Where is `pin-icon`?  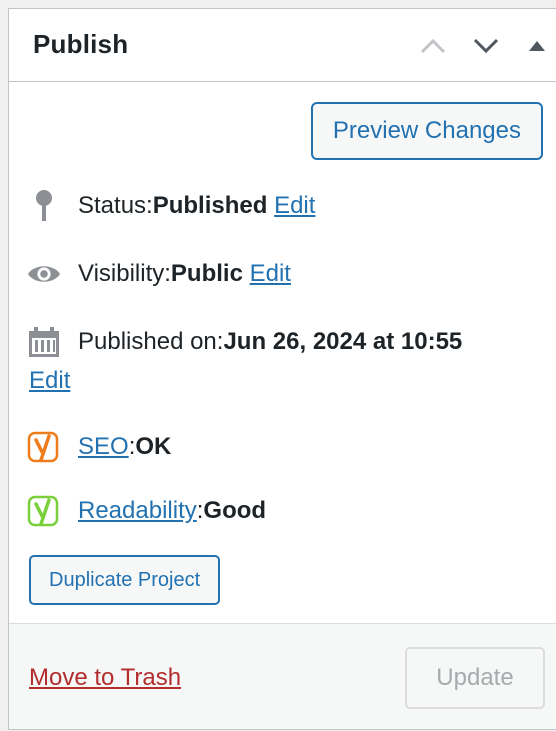
pin-icon is located at coordinates (44, 206).